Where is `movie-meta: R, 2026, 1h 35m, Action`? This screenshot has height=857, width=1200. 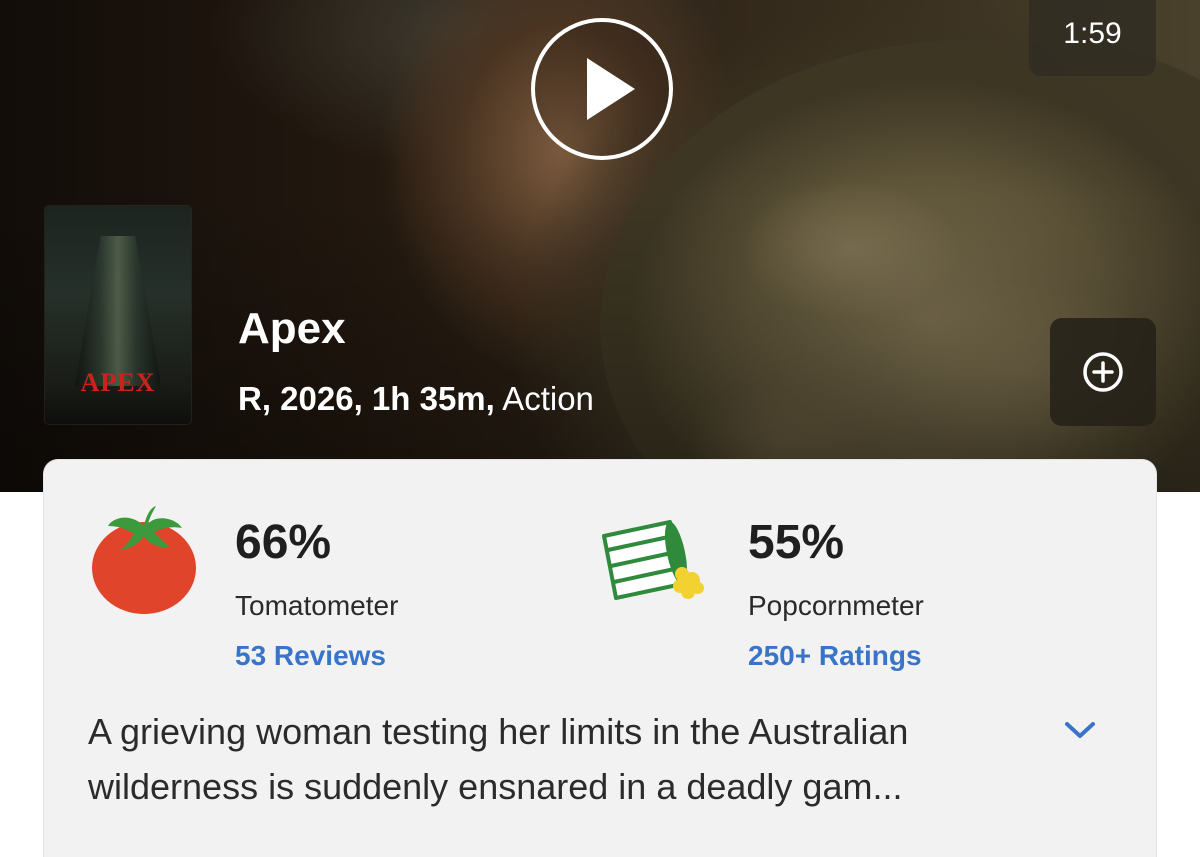
movie-meta: R, 2026, 1h 35m, Action is located at coordinates (416, 399).